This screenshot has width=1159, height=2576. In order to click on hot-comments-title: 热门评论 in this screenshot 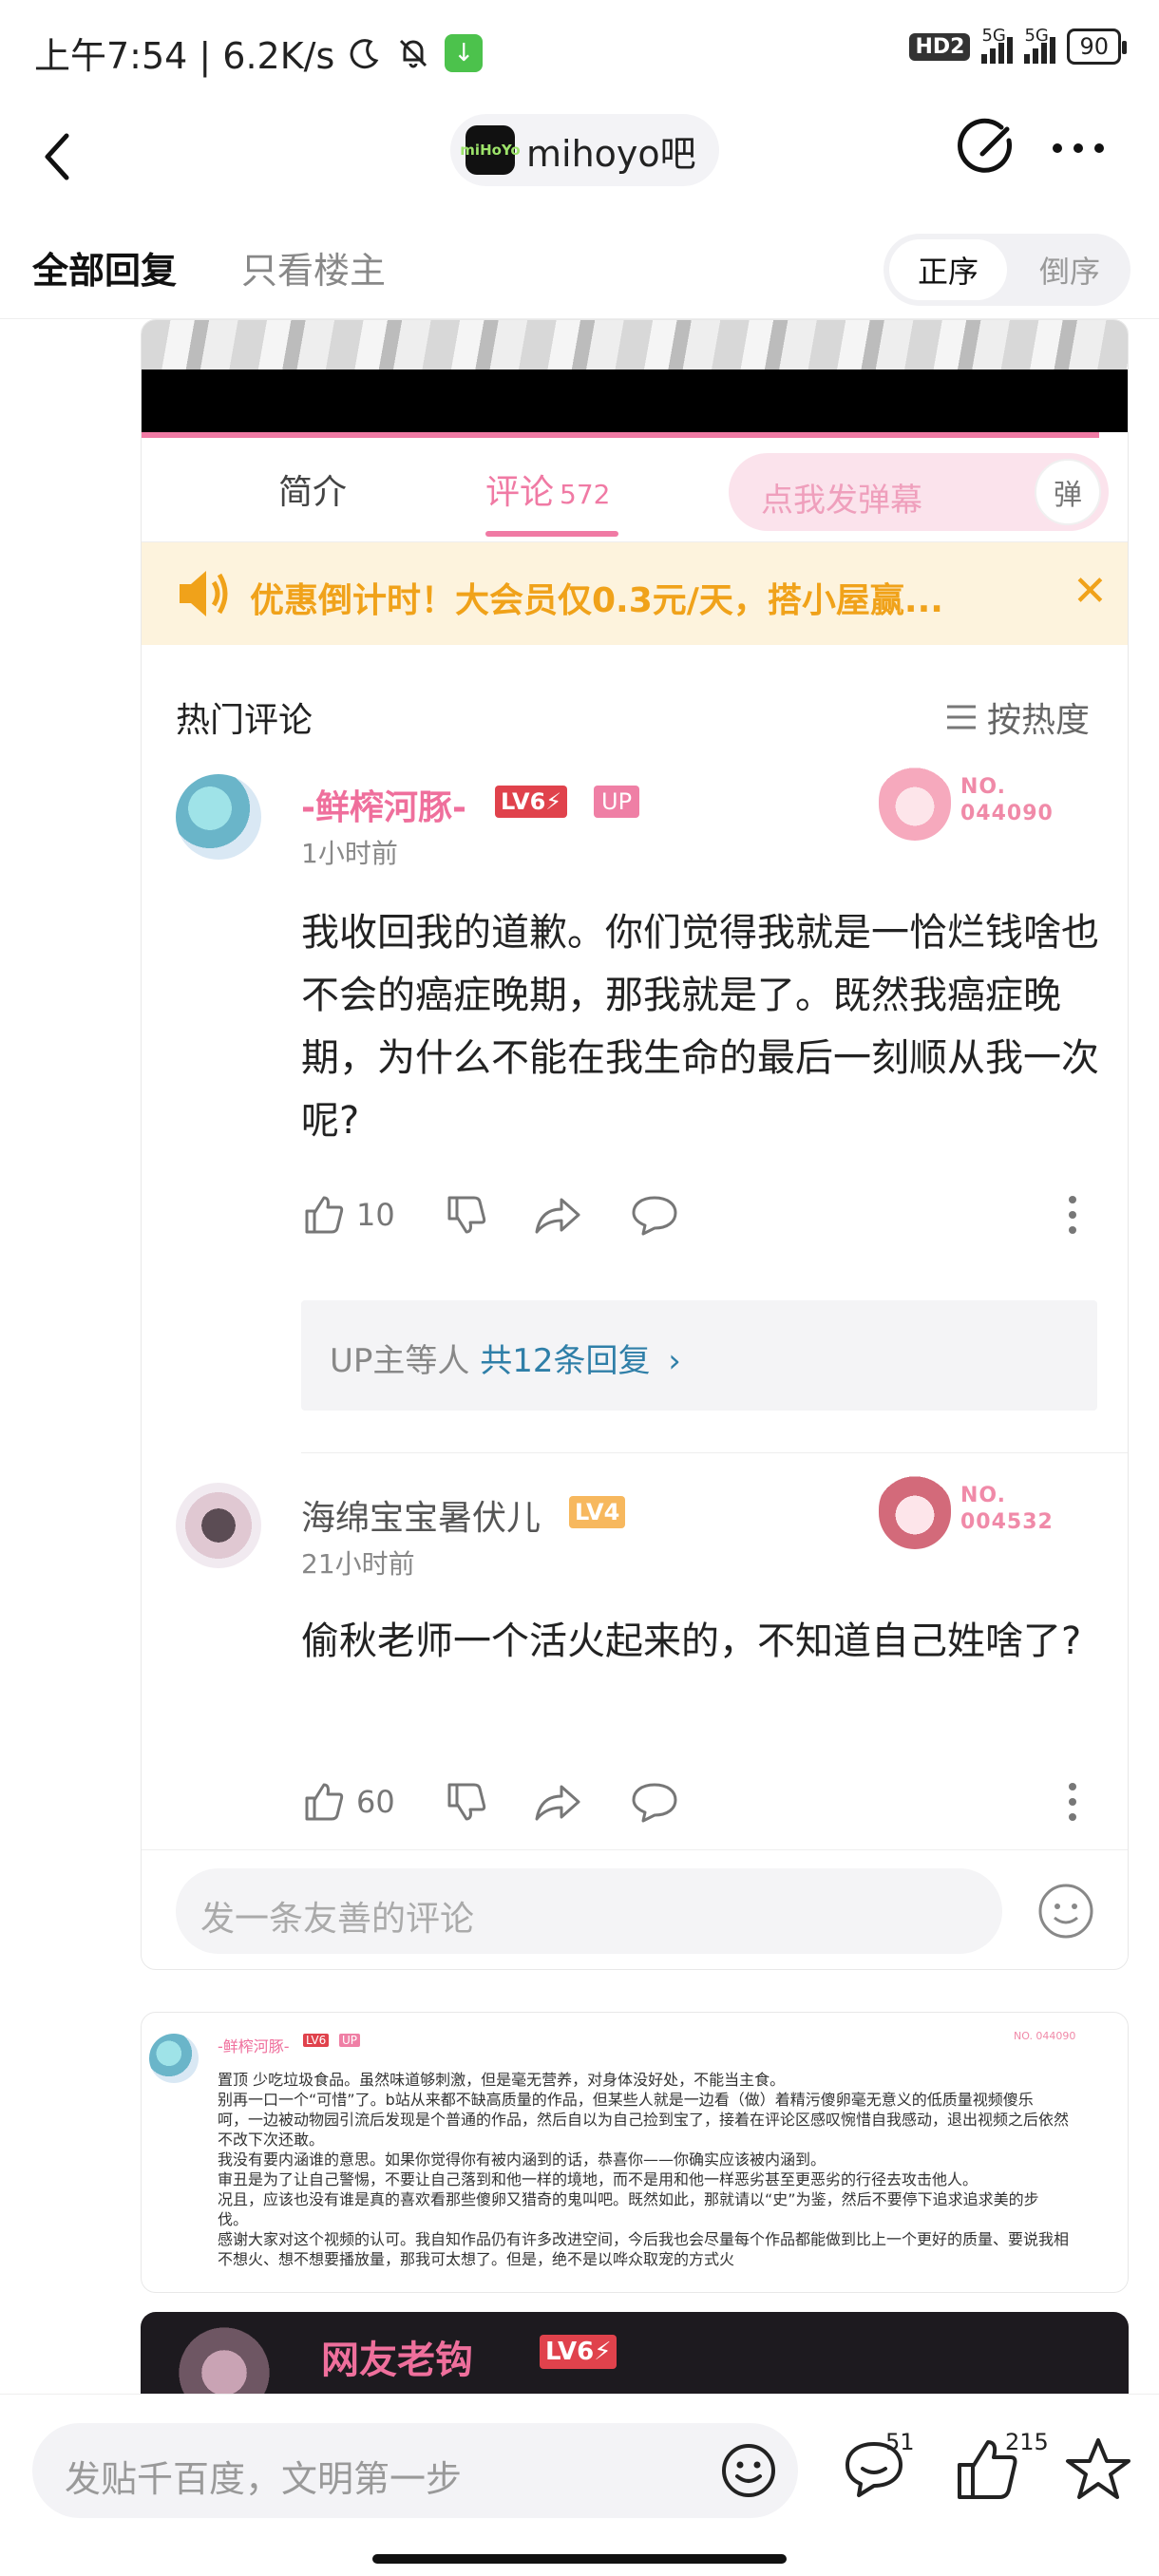, I will do `click(245, 720)`.